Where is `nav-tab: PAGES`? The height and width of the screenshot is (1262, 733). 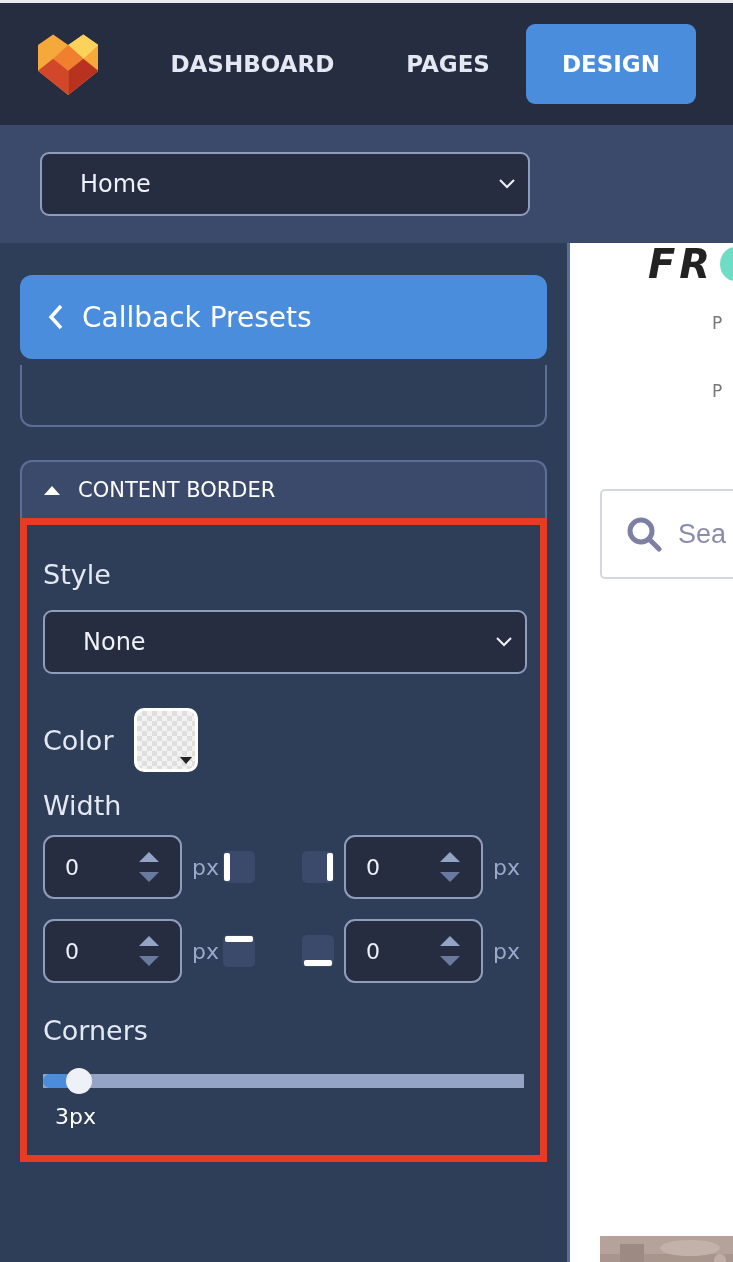 nav-tab: PAGES is located at coordinates (448, 64).